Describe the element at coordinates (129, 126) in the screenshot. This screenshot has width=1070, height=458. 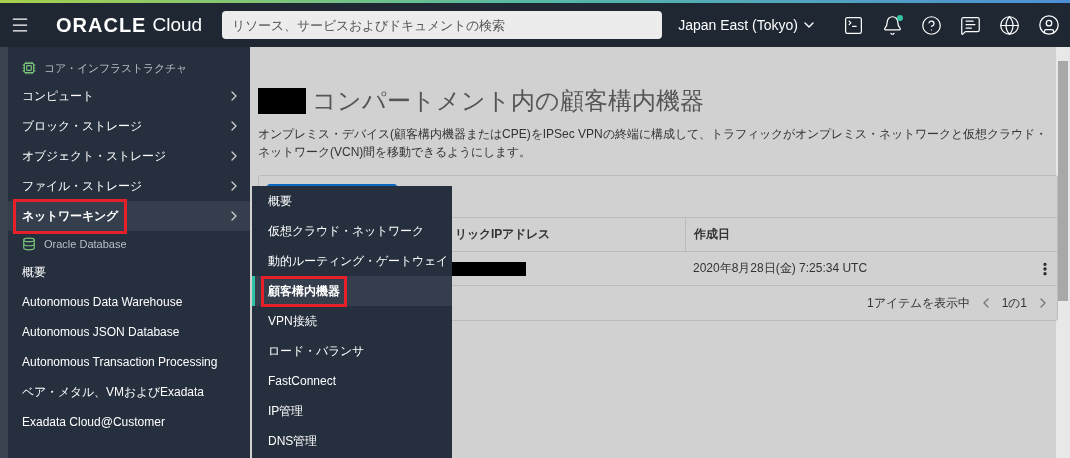
I see `sidebar-item: ブロック・ストレージ` at that location.